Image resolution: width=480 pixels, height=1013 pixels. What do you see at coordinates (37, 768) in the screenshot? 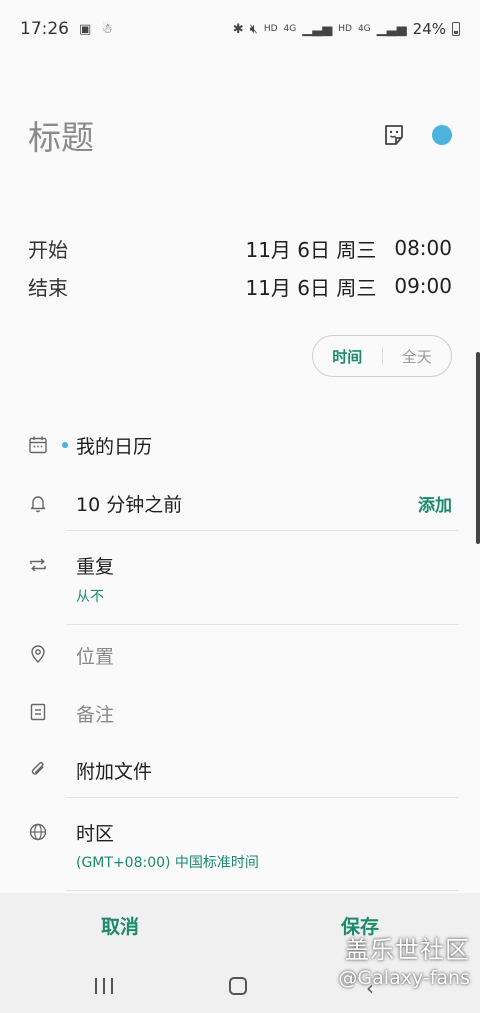
I see `paperclip-icon` at bounding box center [37, 768].